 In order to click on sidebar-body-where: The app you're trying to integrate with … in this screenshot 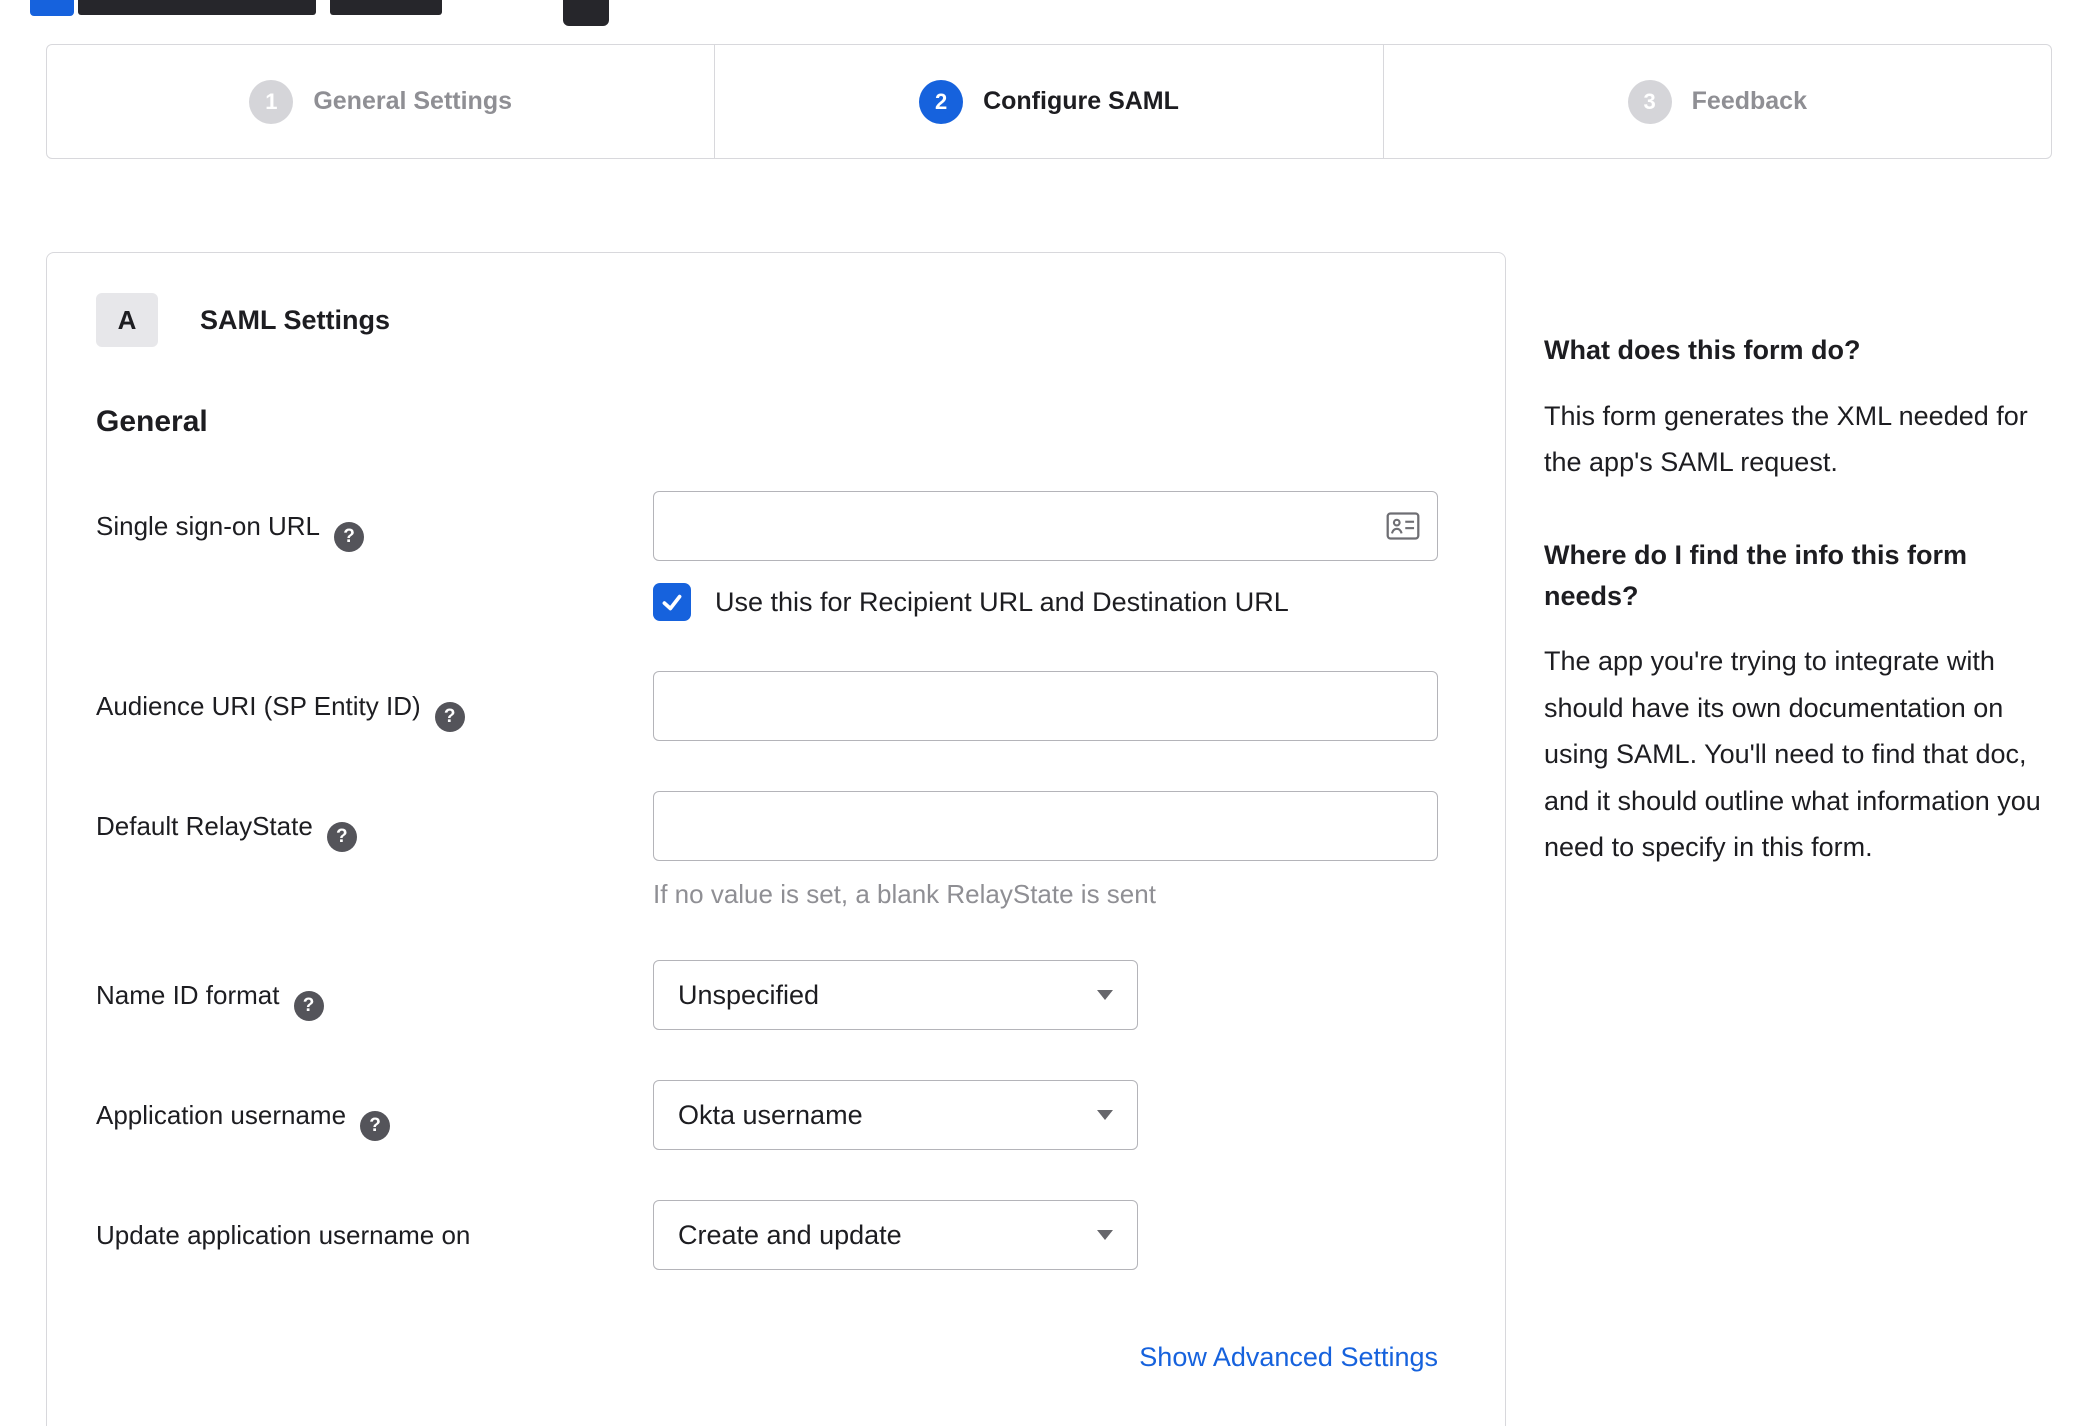, I will do `click(1792, 754)`.